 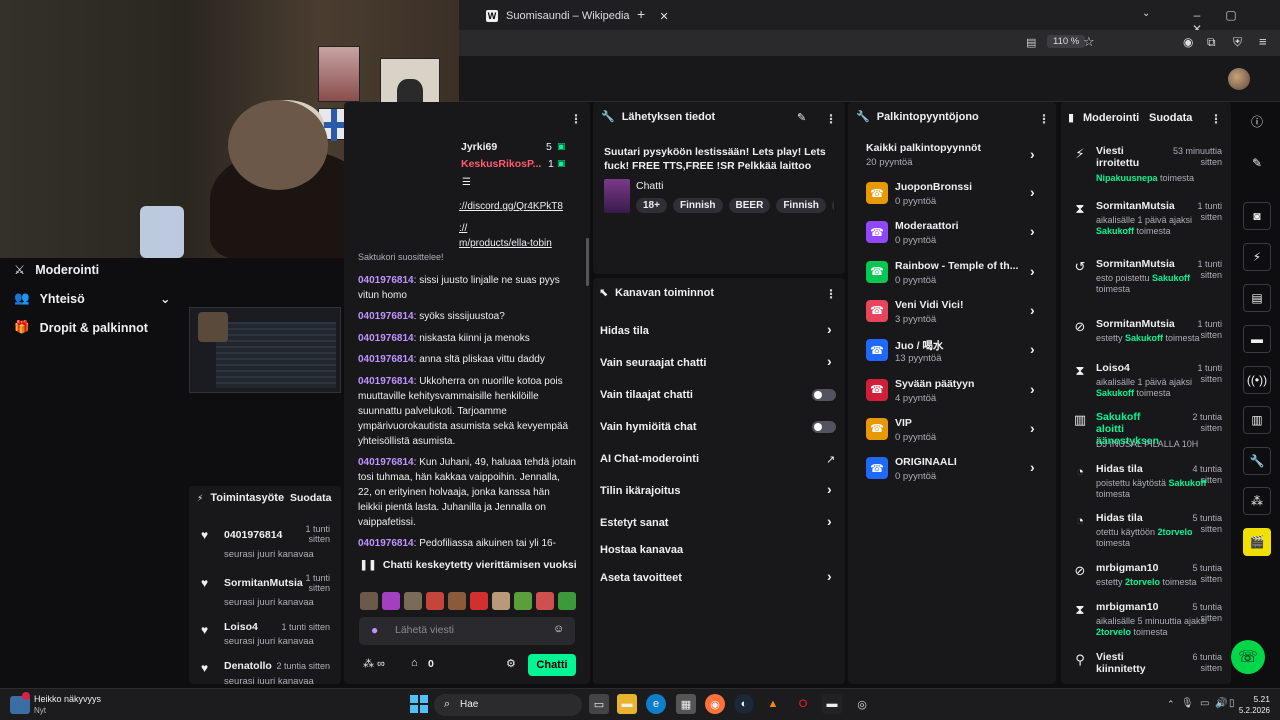 I want to click on tag: 18+, so click(x=651, y=205).